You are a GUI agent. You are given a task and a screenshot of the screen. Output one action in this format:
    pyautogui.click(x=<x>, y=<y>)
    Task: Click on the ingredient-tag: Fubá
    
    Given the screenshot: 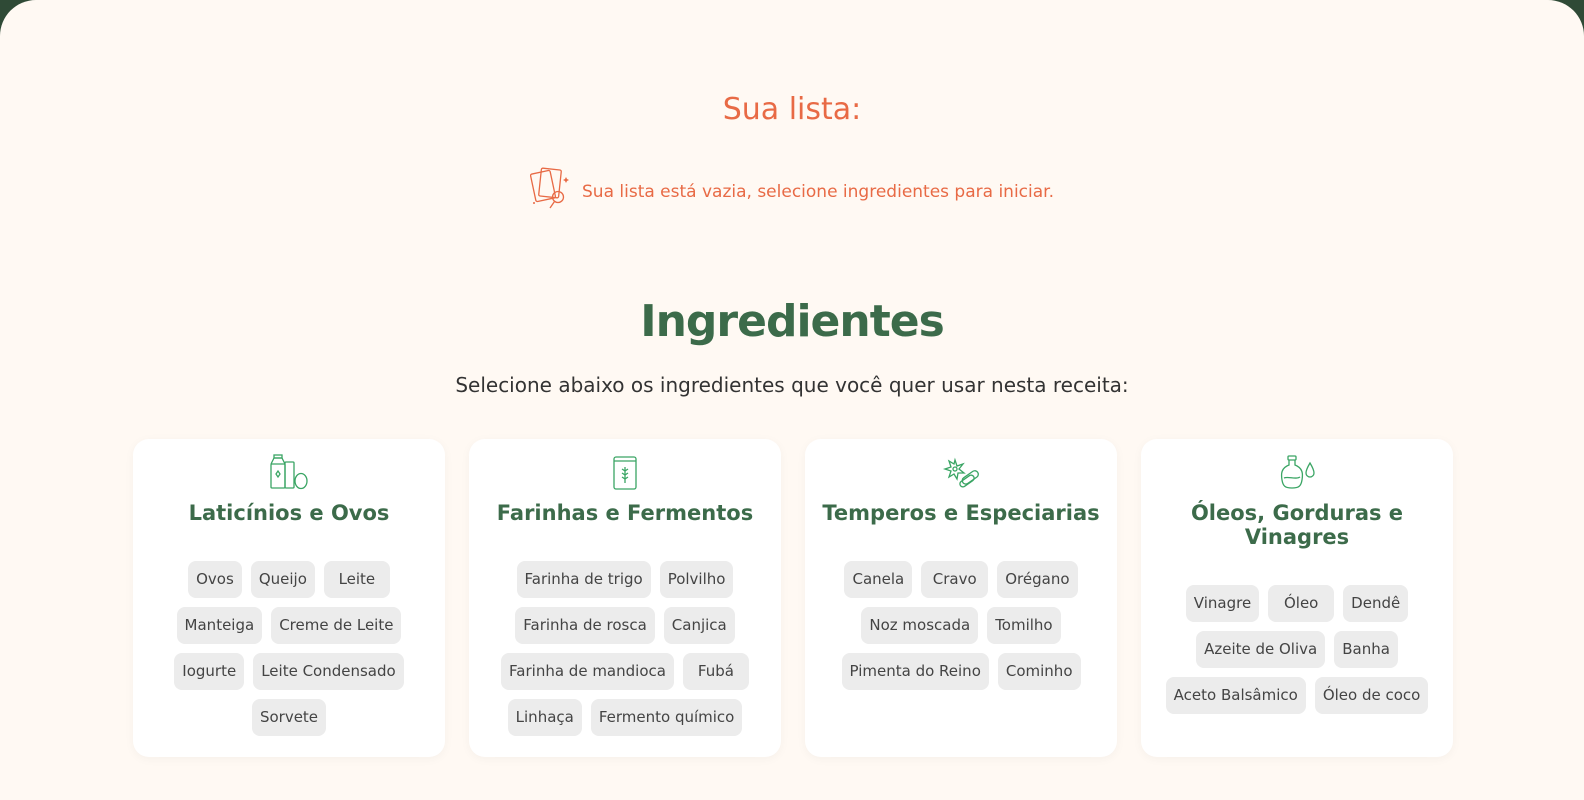 What is the action you would take?
    pyautogui.click(x=715, y=671)
    